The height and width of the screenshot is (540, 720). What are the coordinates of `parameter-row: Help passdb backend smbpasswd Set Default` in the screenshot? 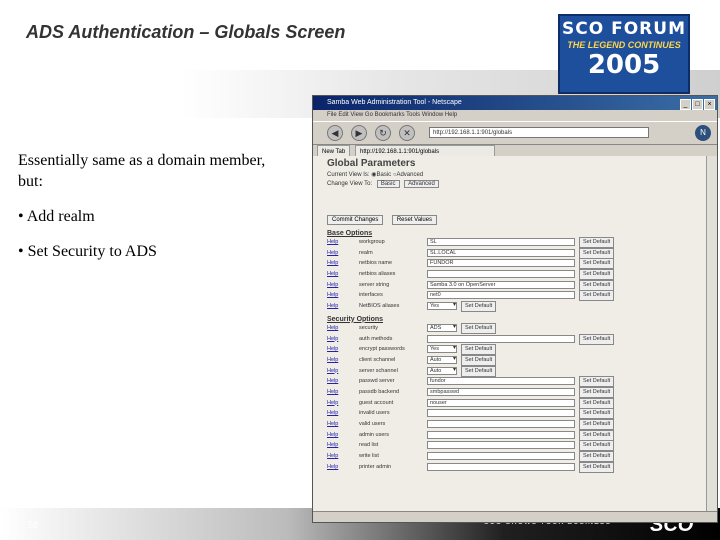 It's located at (517, 392).